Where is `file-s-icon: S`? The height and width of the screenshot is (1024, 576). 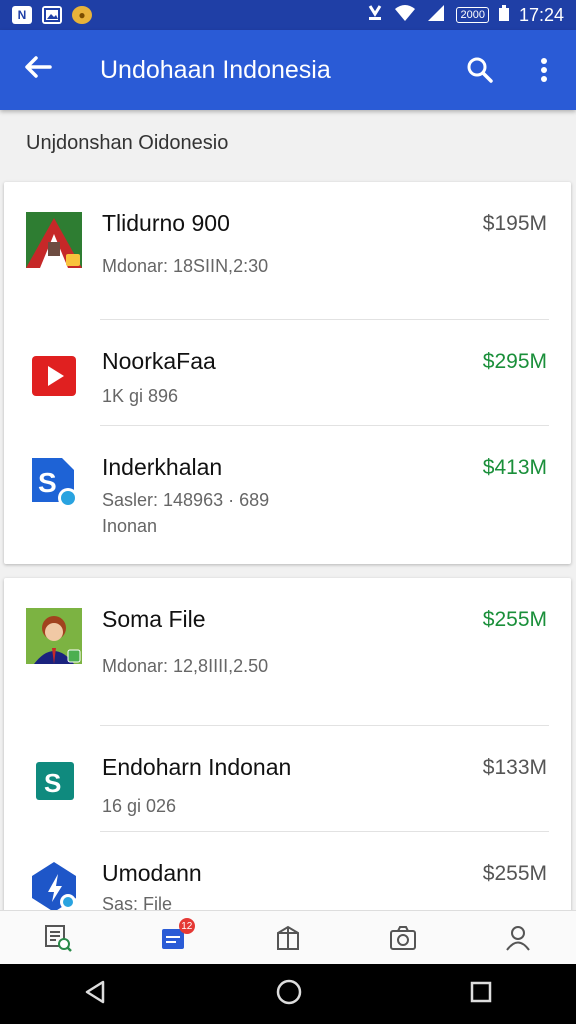 file-s-icon: S is located at coordinates (54, 482).